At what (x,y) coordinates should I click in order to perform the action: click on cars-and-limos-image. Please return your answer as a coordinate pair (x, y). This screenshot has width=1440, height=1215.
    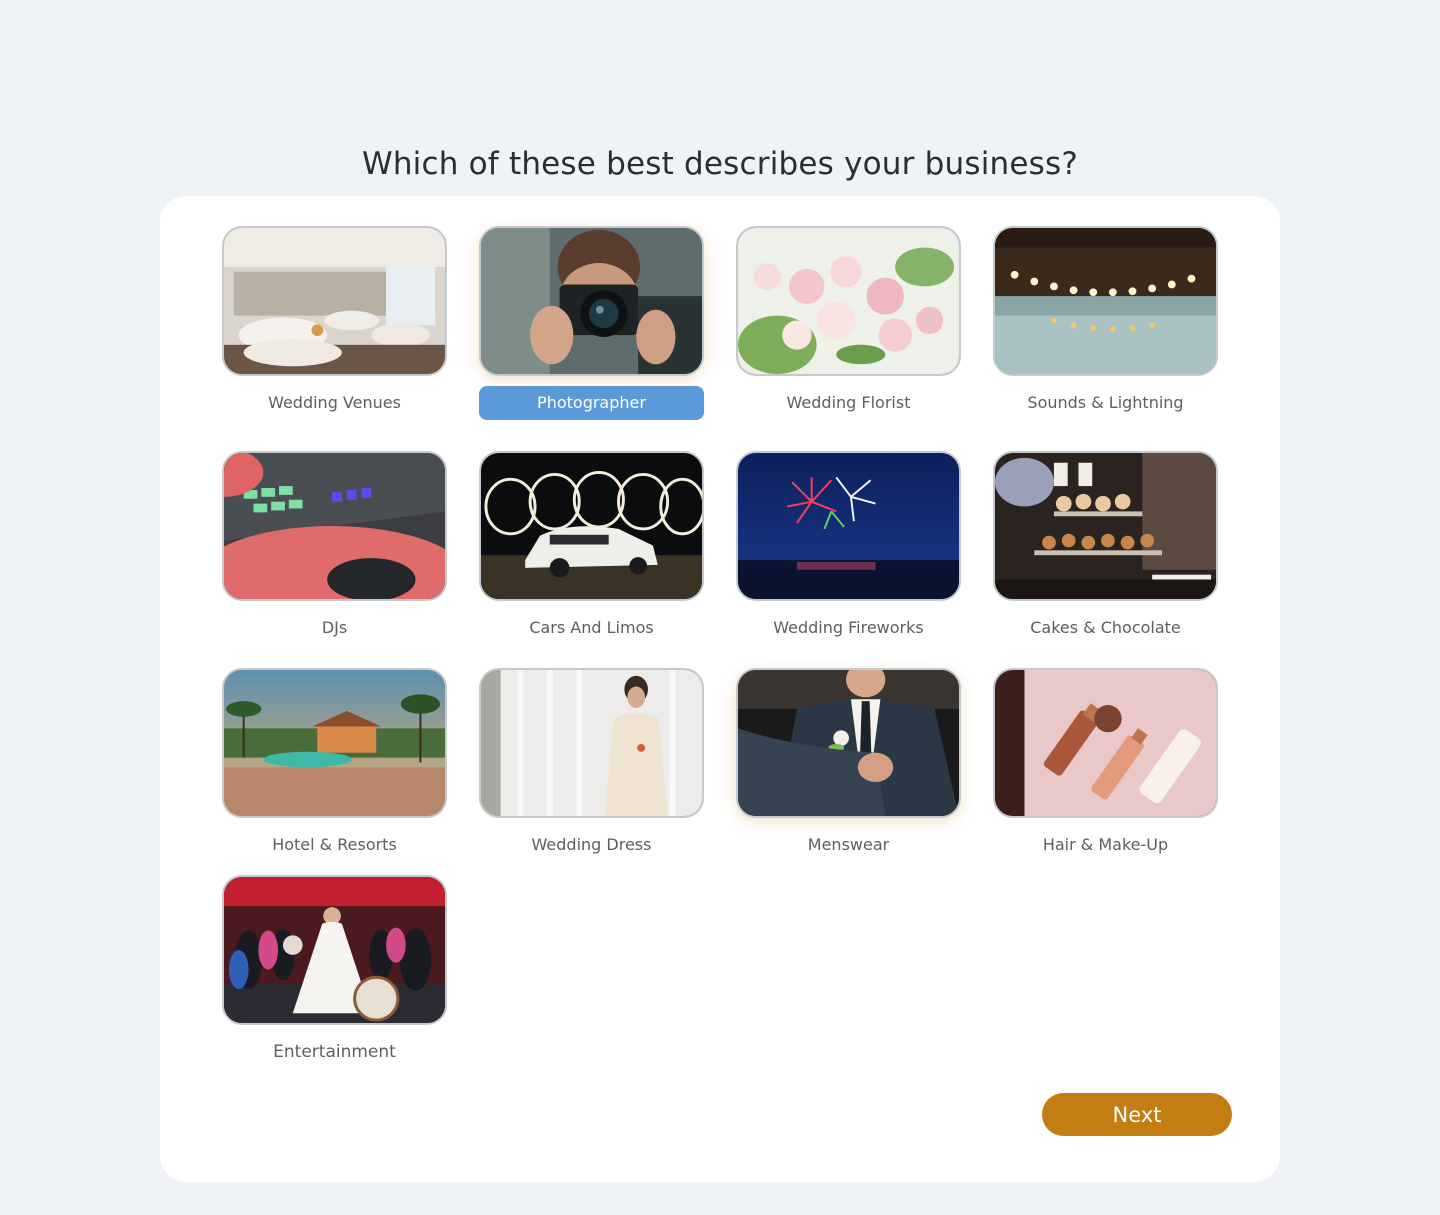
    Looking at the image, I should click on (591, 526).